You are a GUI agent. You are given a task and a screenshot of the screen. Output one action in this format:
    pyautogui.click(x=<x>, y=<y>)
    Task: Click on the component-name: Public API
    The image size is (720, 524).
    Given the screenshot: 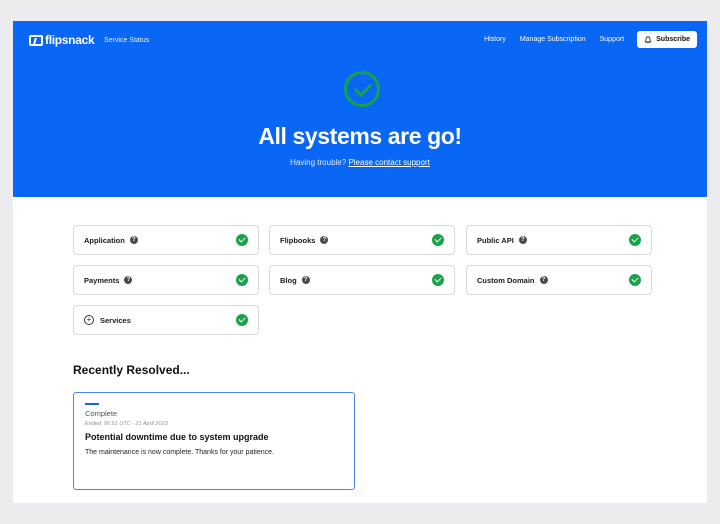 What is the action you would take?
    pyautogui.click(x=495, y=240)
    